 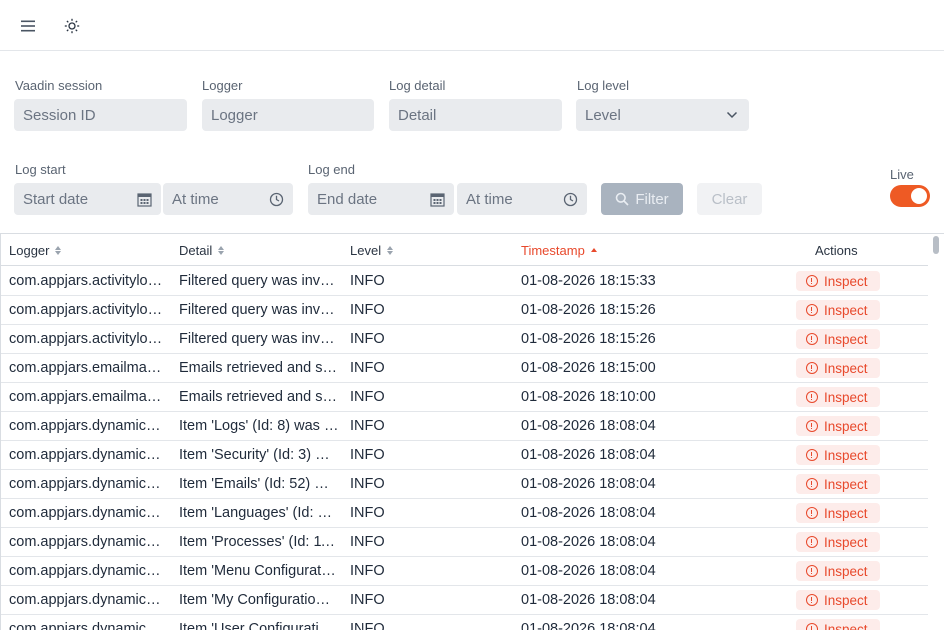 I want to click on column-header-timestamp: Timestamp, so click(x=559, y=250).